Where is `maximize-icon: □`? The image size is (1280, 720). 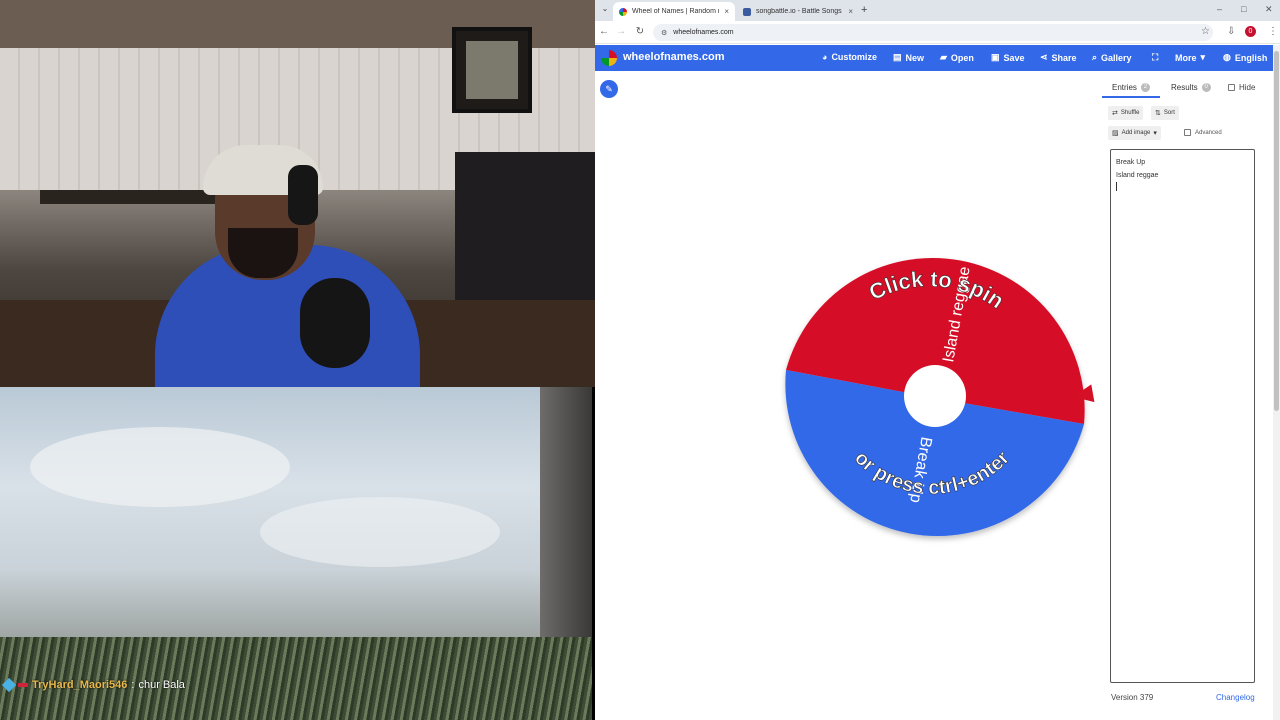
maximize-icon: □ is located at coordinates (1243, 9).